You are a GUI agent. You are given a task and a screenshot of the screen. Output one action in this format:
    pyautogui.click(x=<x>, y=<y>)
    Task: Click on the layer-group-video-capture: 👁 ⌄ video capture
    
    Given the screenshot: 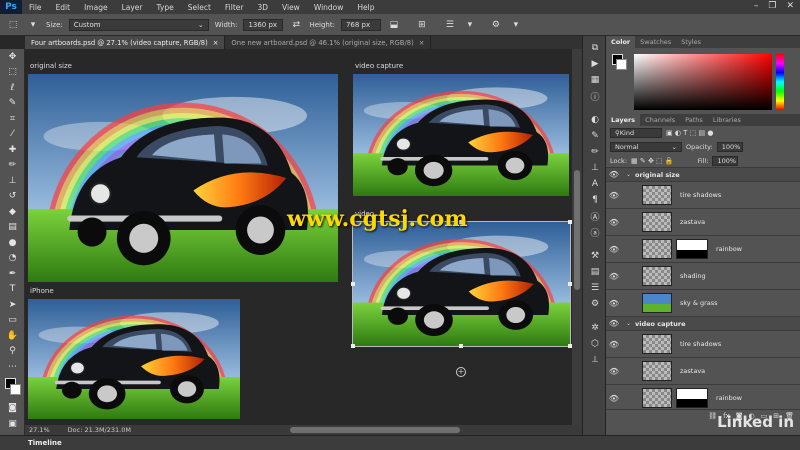 What is the action you would take?
    pyautogui.click(x=703, y=324)
    